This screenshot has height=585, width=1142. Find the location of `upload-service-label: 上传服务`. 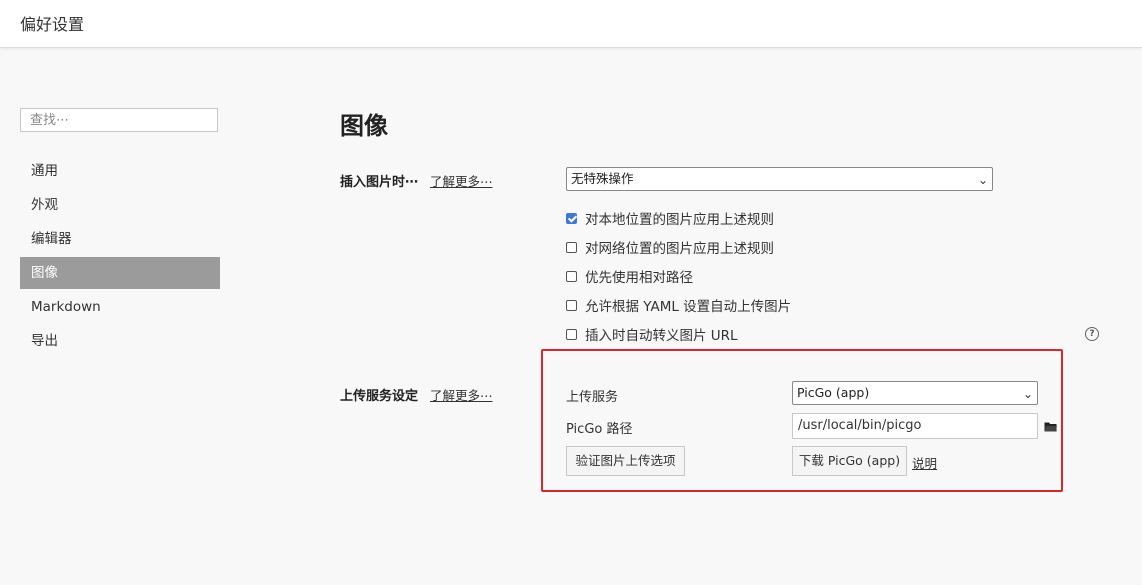

upload-service-label: 上传服务 is located at coordinates (592, 397).